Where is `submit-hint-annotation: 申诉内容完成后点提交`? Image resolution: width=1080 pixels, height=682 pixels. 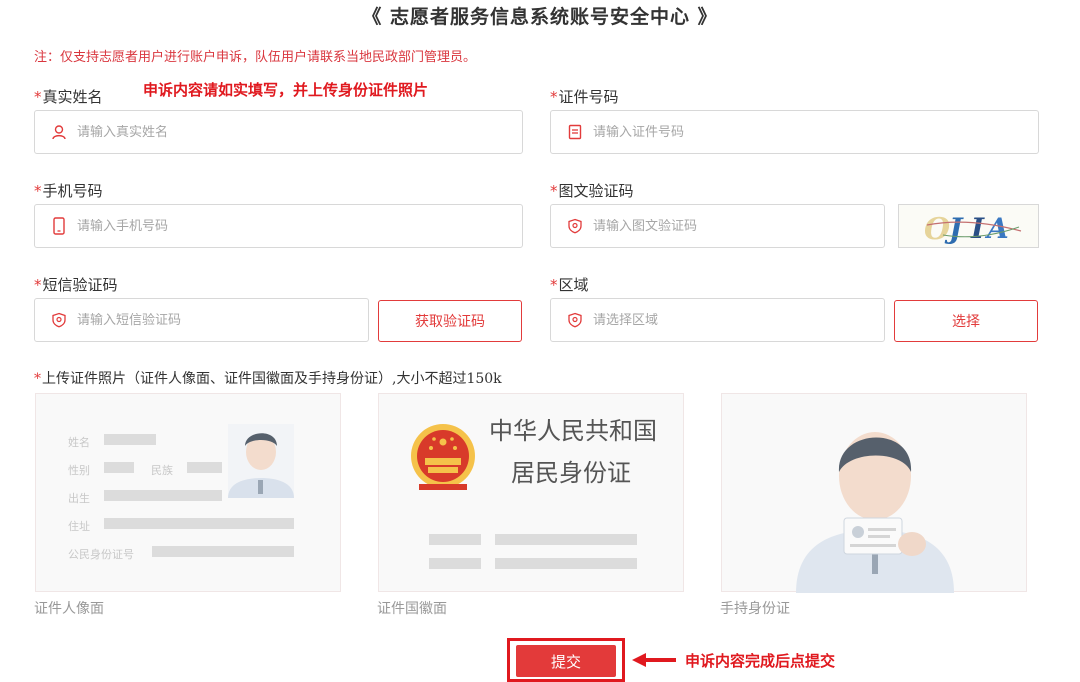 submit-hint-annotation: 申诉内容完成后点提交 is located at coordinates (760, 661).